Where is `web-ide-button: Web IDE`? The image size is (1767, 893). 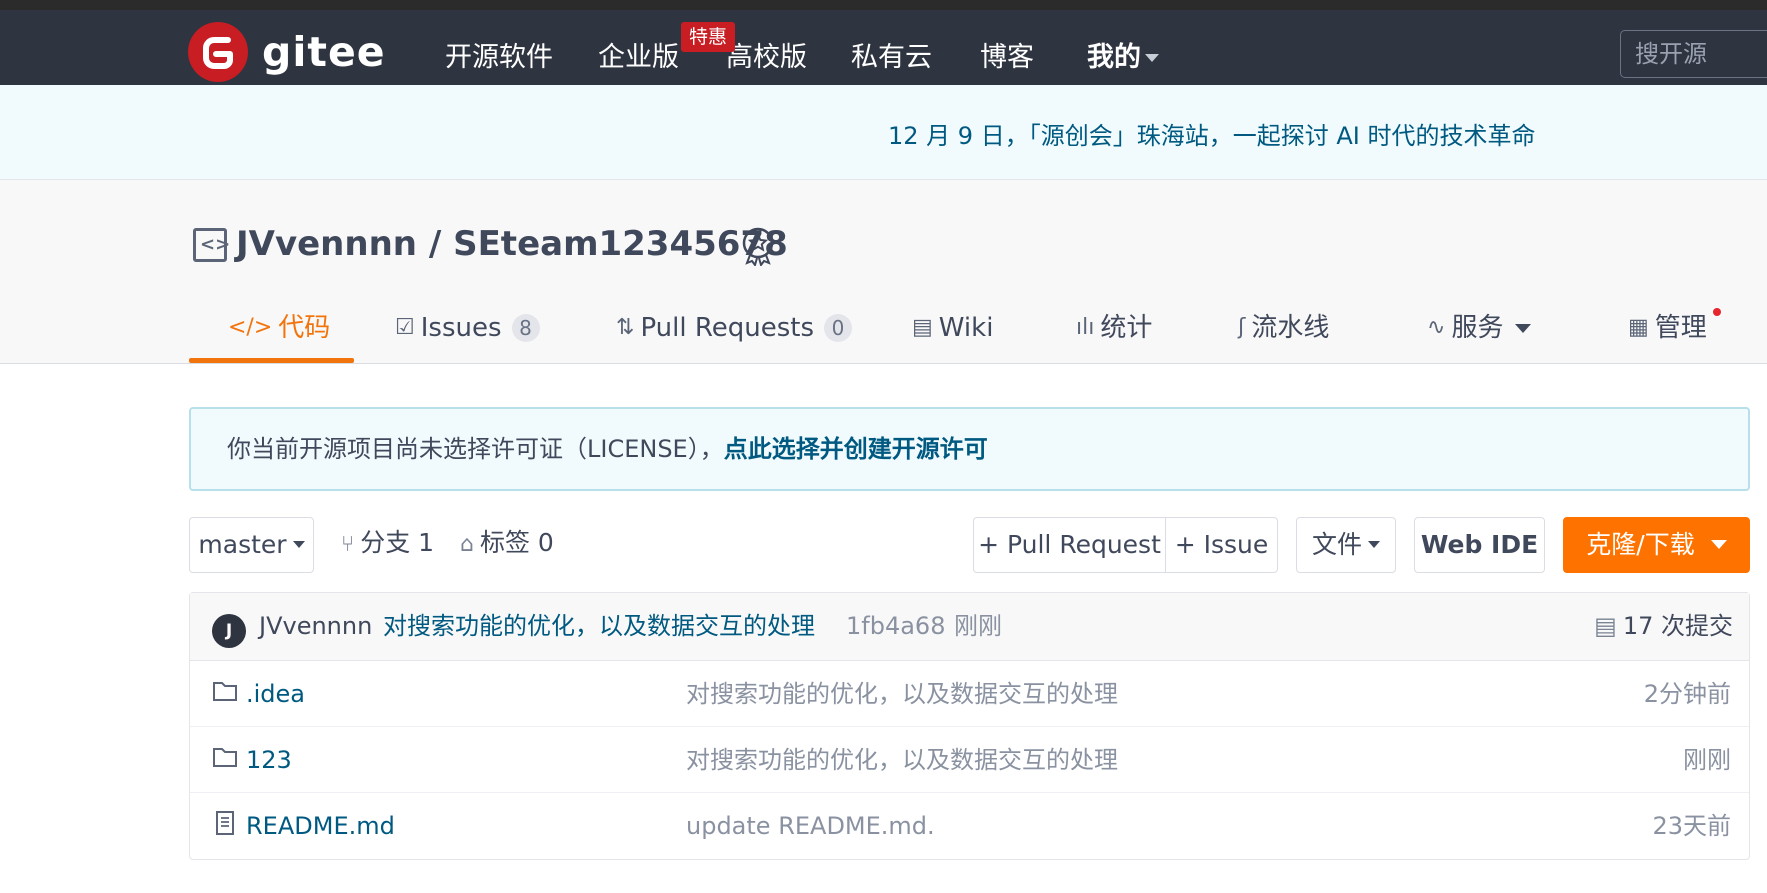
web-ide-button: Web IDE is located at coordinates (1479, 545).